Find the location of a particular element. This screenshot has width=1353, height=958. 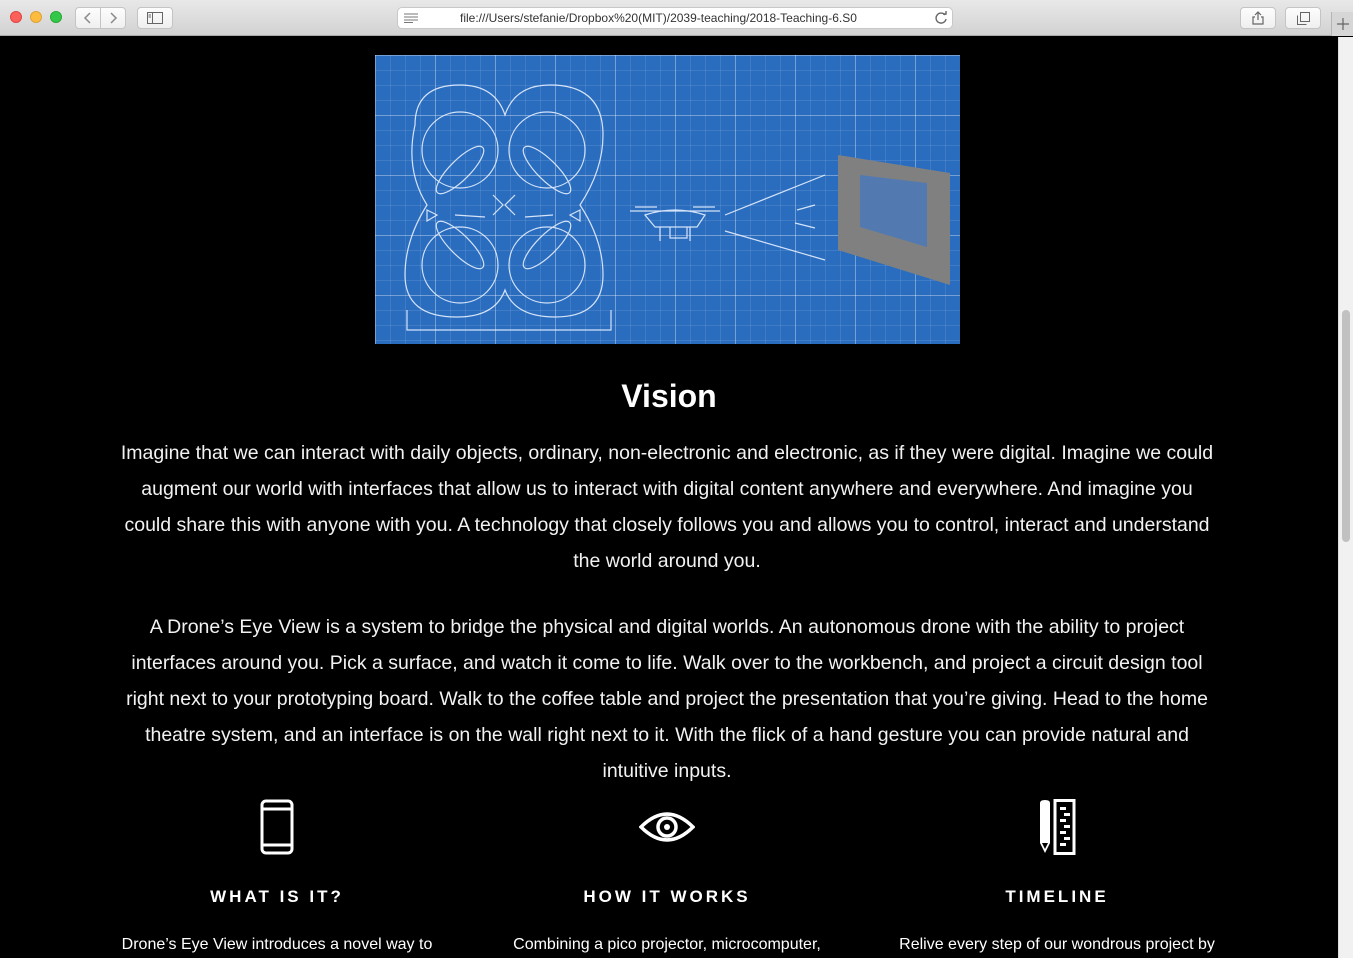

tabs-overview-icon is located at coordinates (1303, 18).